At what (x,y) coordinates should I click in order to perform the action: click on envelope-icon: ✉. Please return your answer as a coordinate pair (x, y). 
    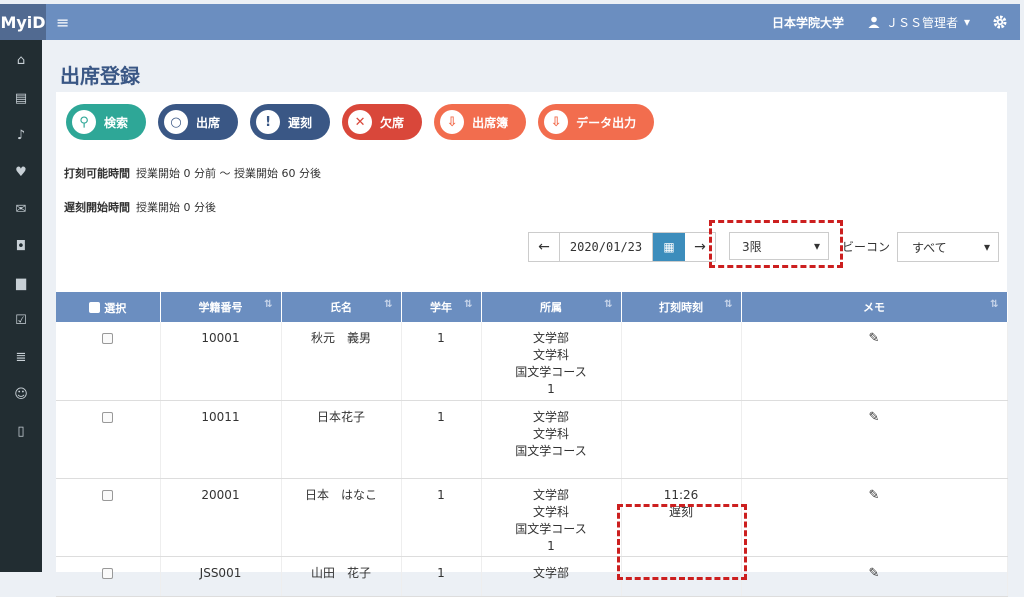
    Looking at the image, I should click on (21, 209).